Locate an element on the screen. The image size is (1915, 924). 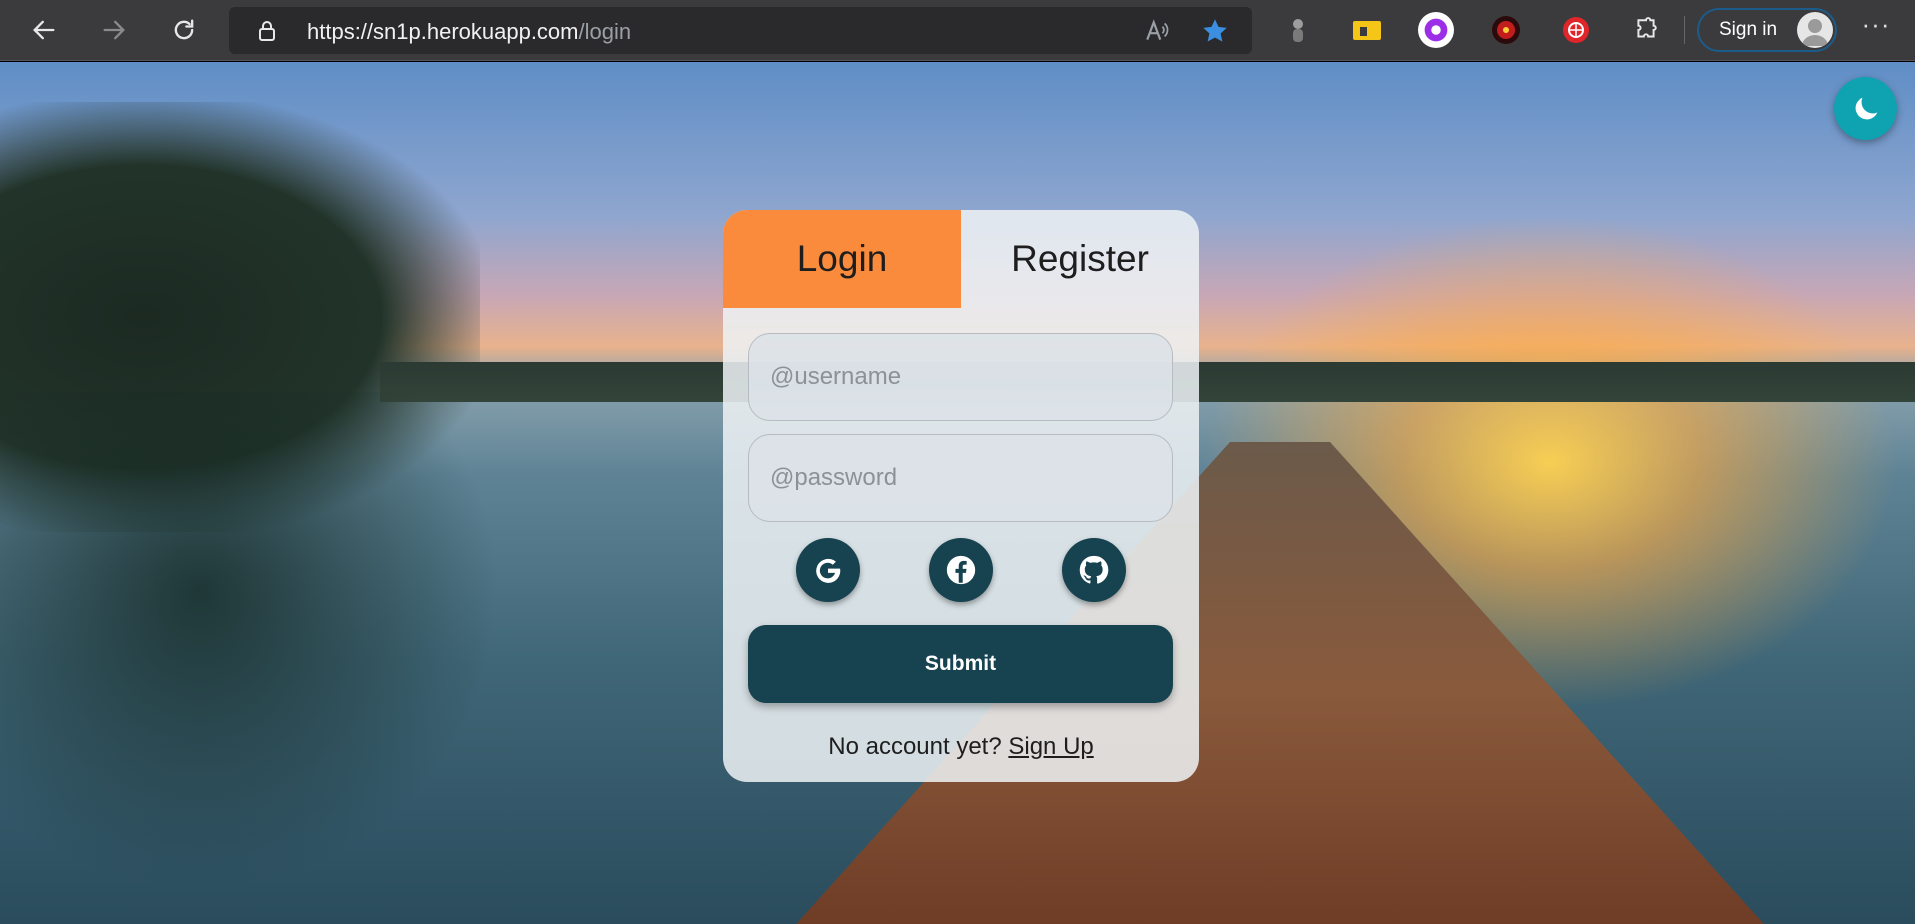
favorite-star-icon is located at coordinates (1215, 31).